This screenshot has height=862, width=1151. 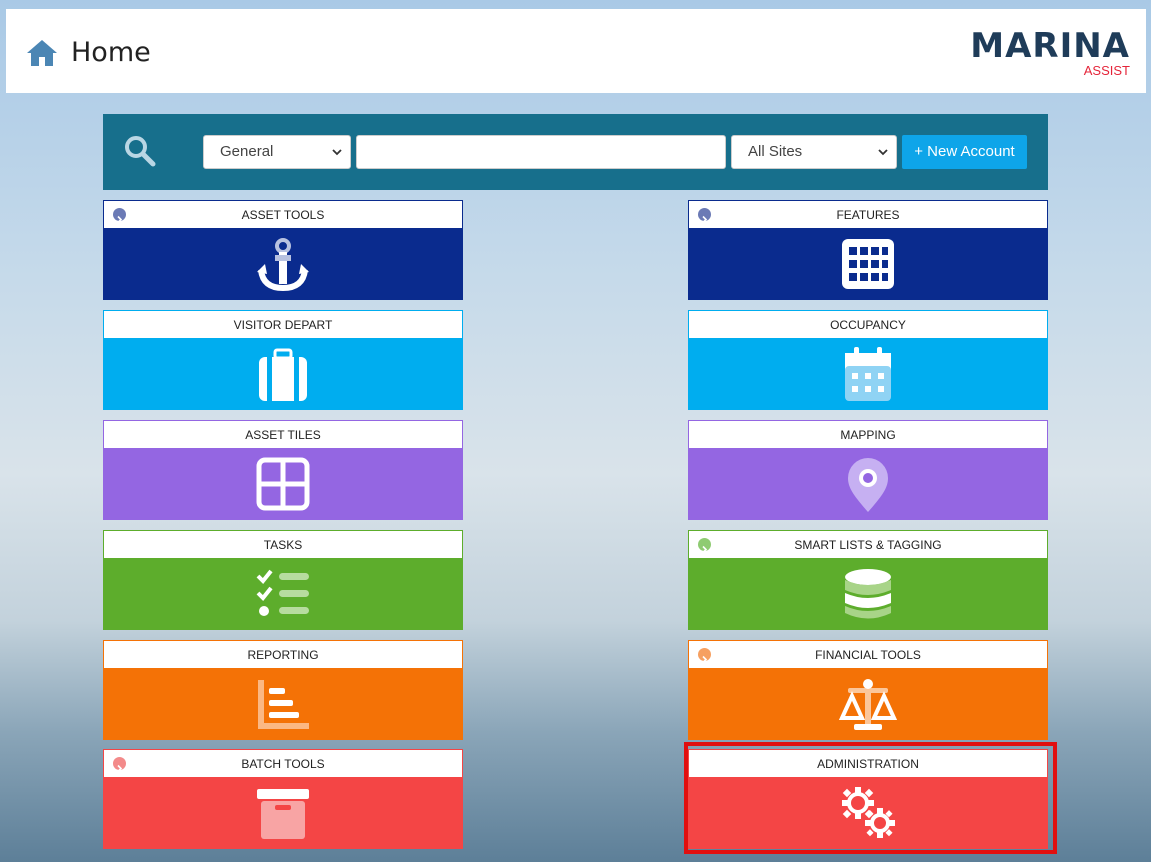 I want to click on tile-label: OCCUPANCY, so click(x=868, y=325).